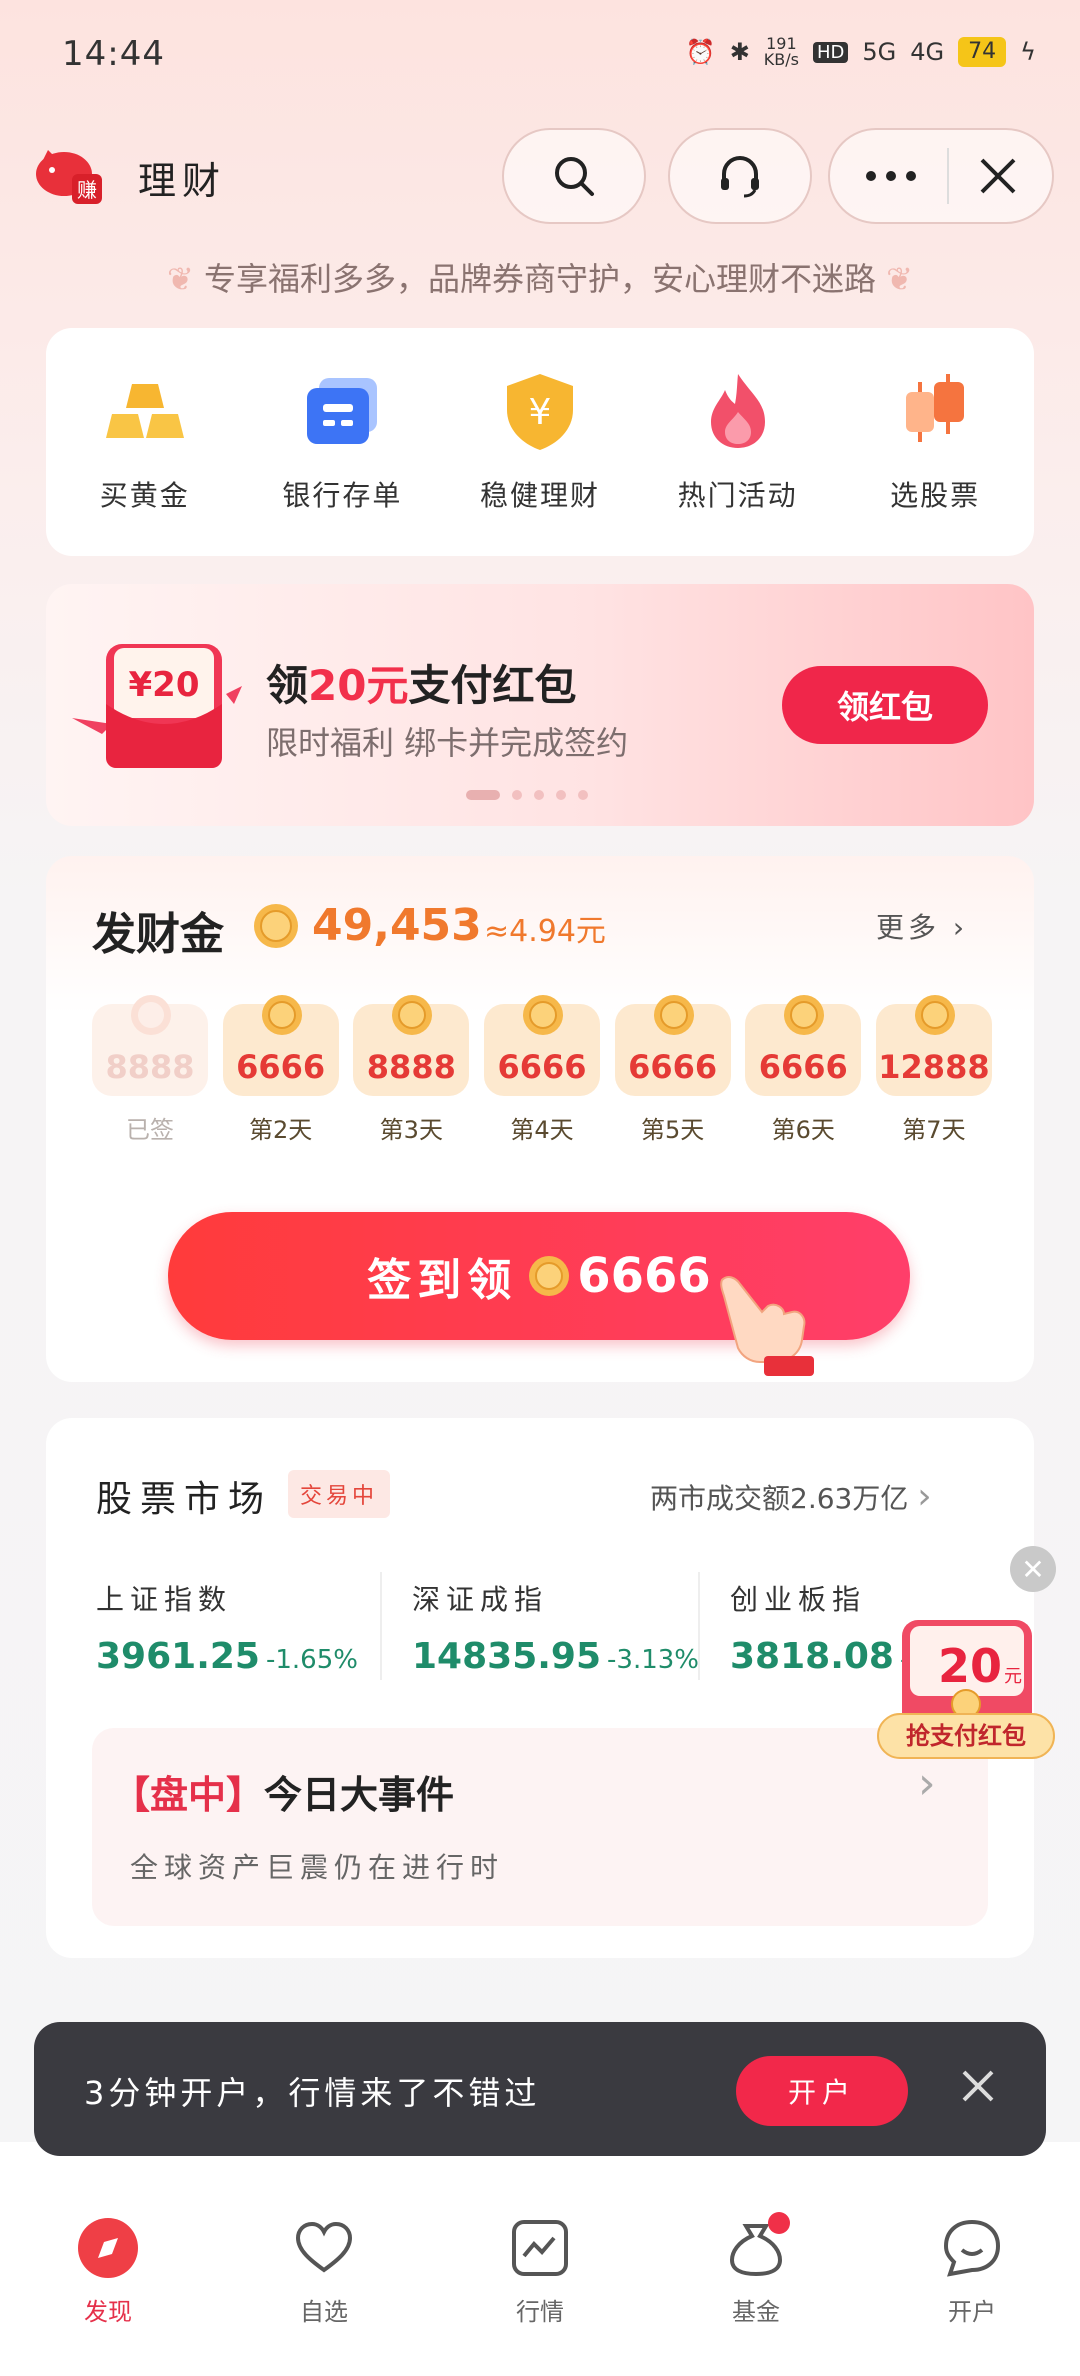  Describe the element at coordinates (108, 2296) in the screenshot. I see `nav-discover: 发现` at that location.